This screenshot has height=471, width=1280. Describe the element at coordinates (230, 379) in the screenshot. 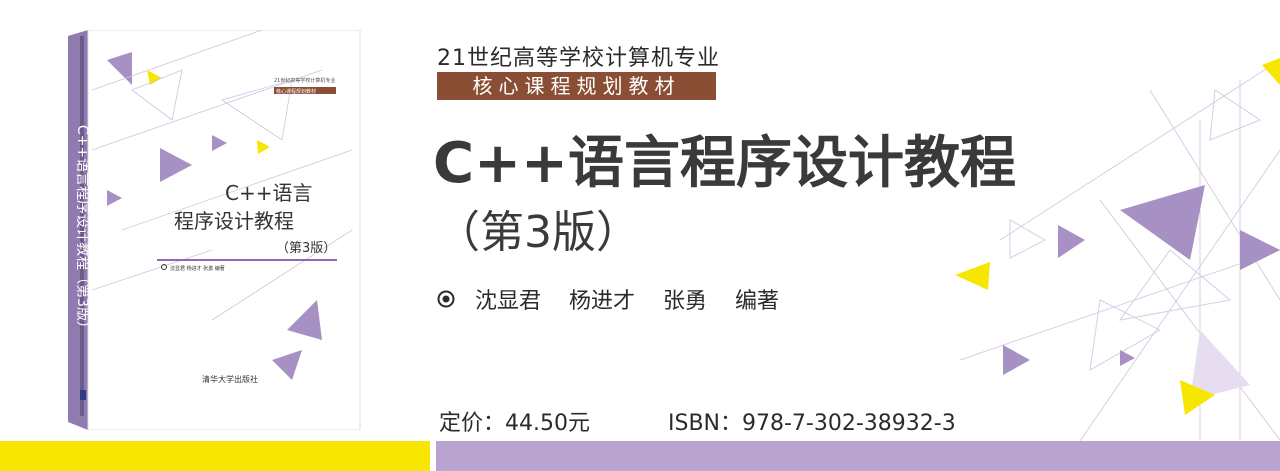

I see `book-publisher: 清华大学出版社` at that location.